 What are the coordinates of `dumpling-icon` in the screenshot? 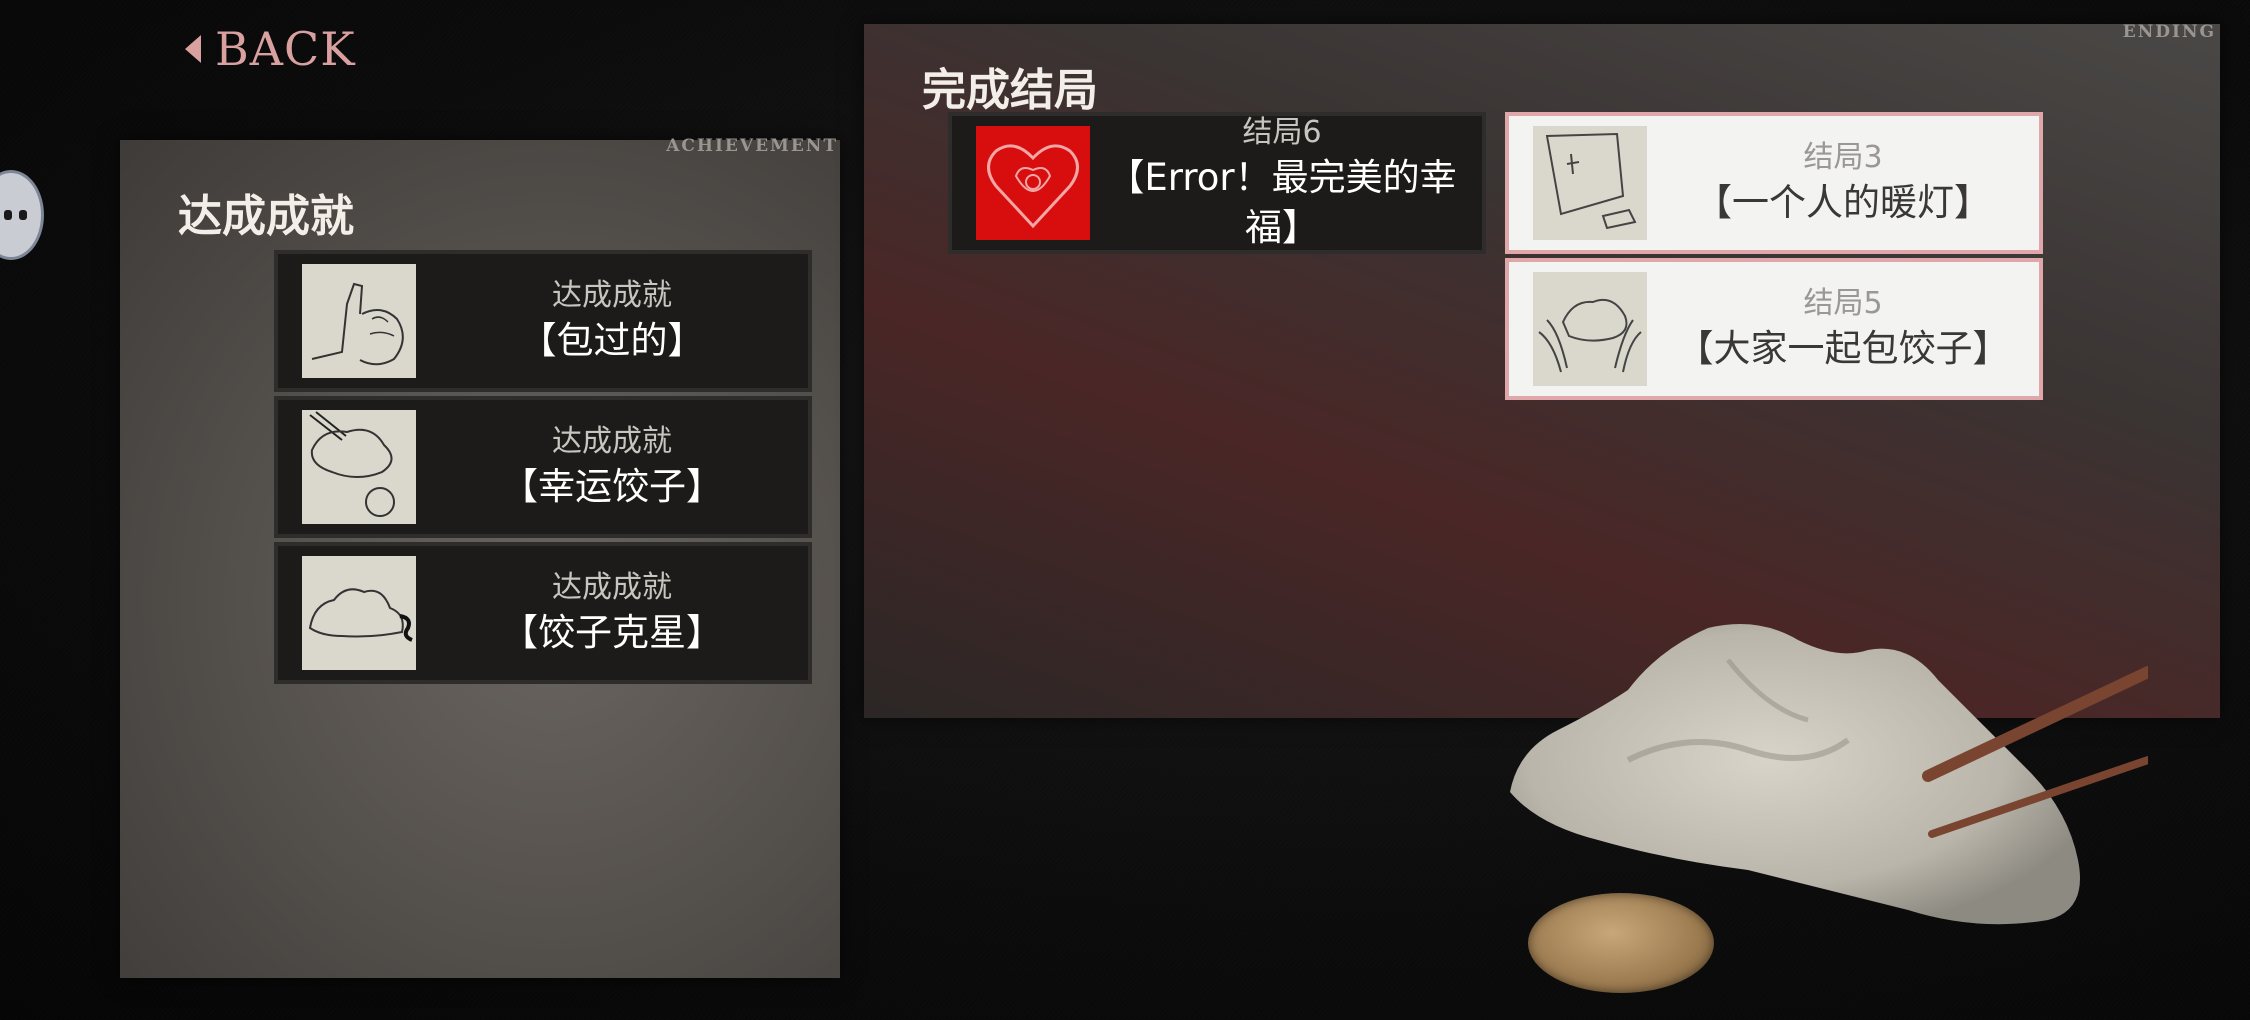 It's located at (359, 613).